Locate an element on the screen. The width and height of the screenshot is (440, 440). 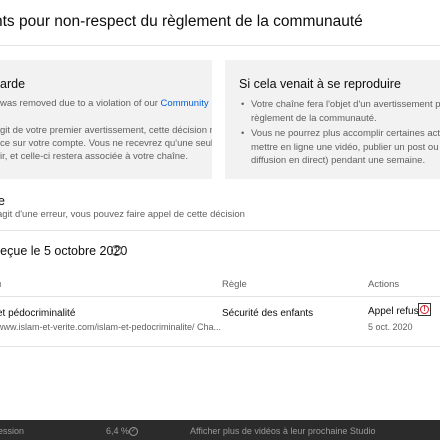
column-header-actions: Actions is located at coordinates (384, 284).